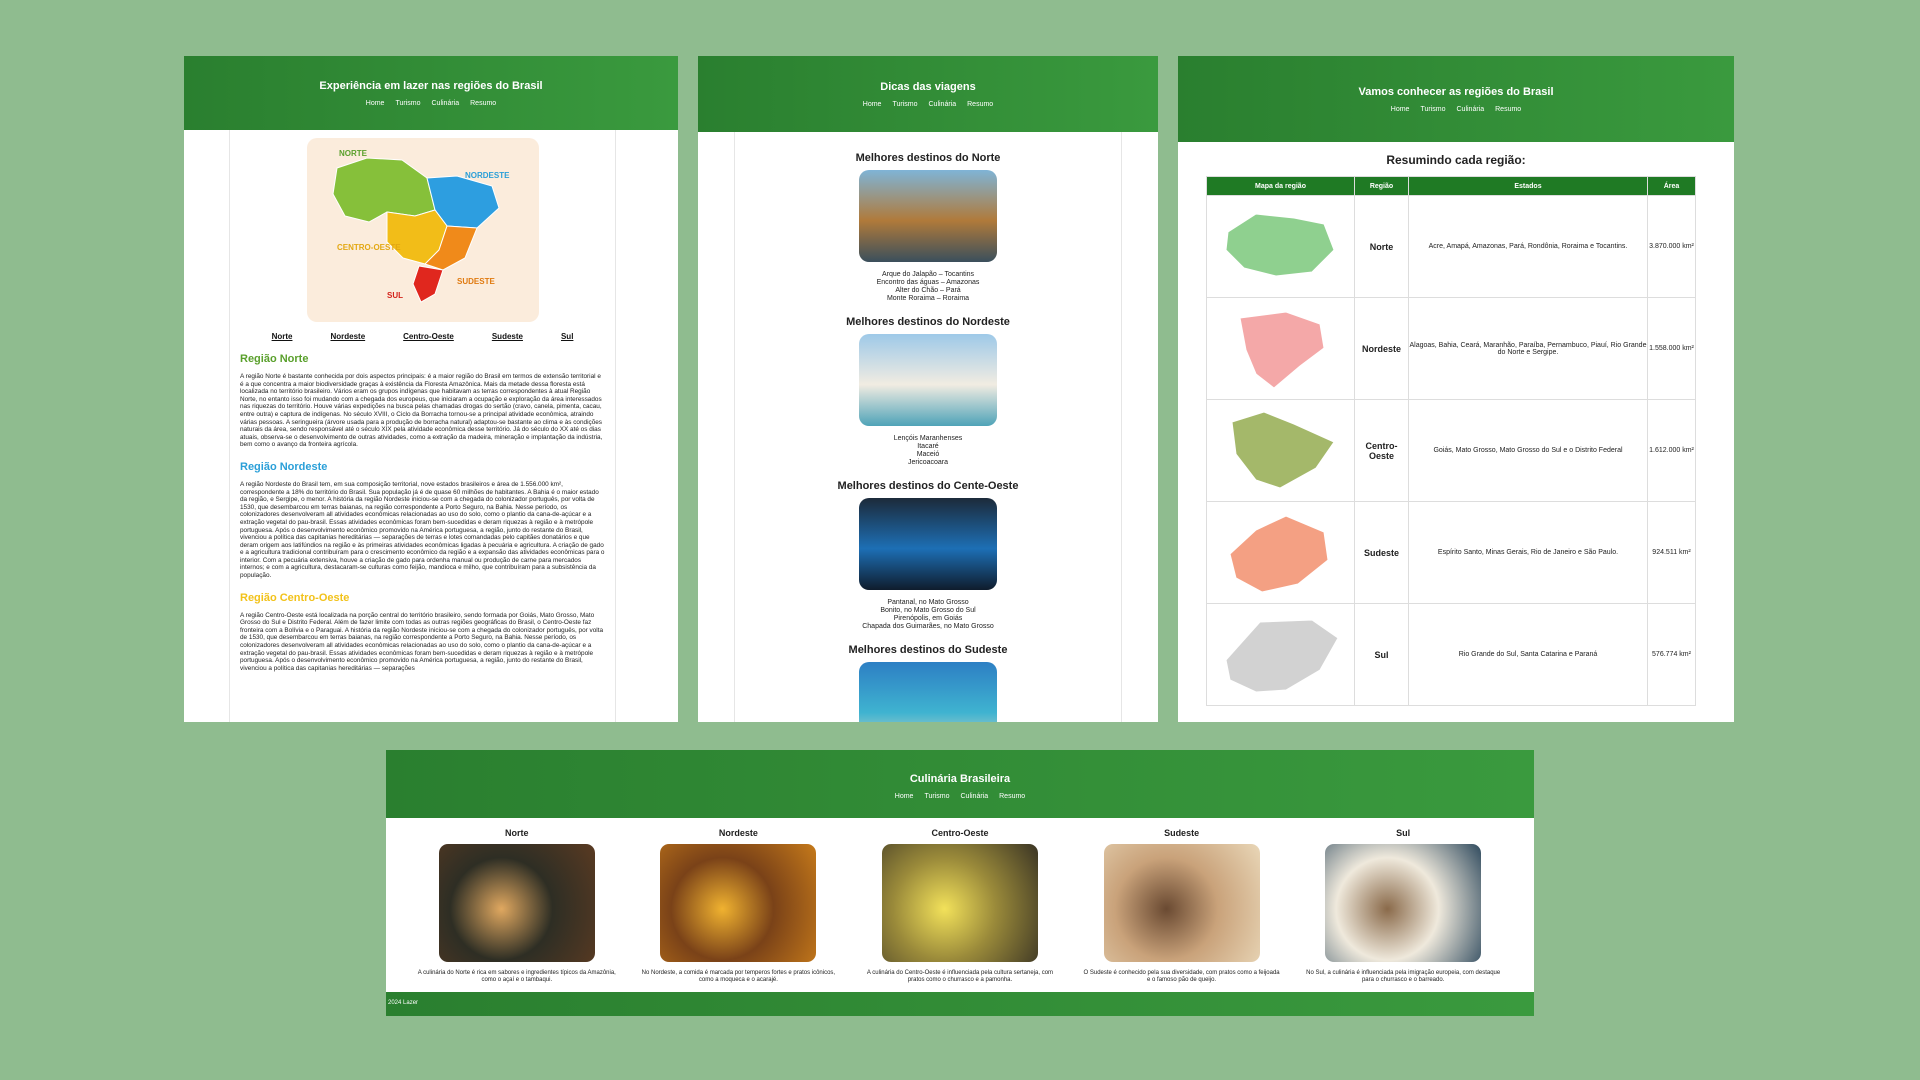 This screenshot has height=1080, width=1920. I want to click on region-area: 576.774 km², so click(1671, 654).